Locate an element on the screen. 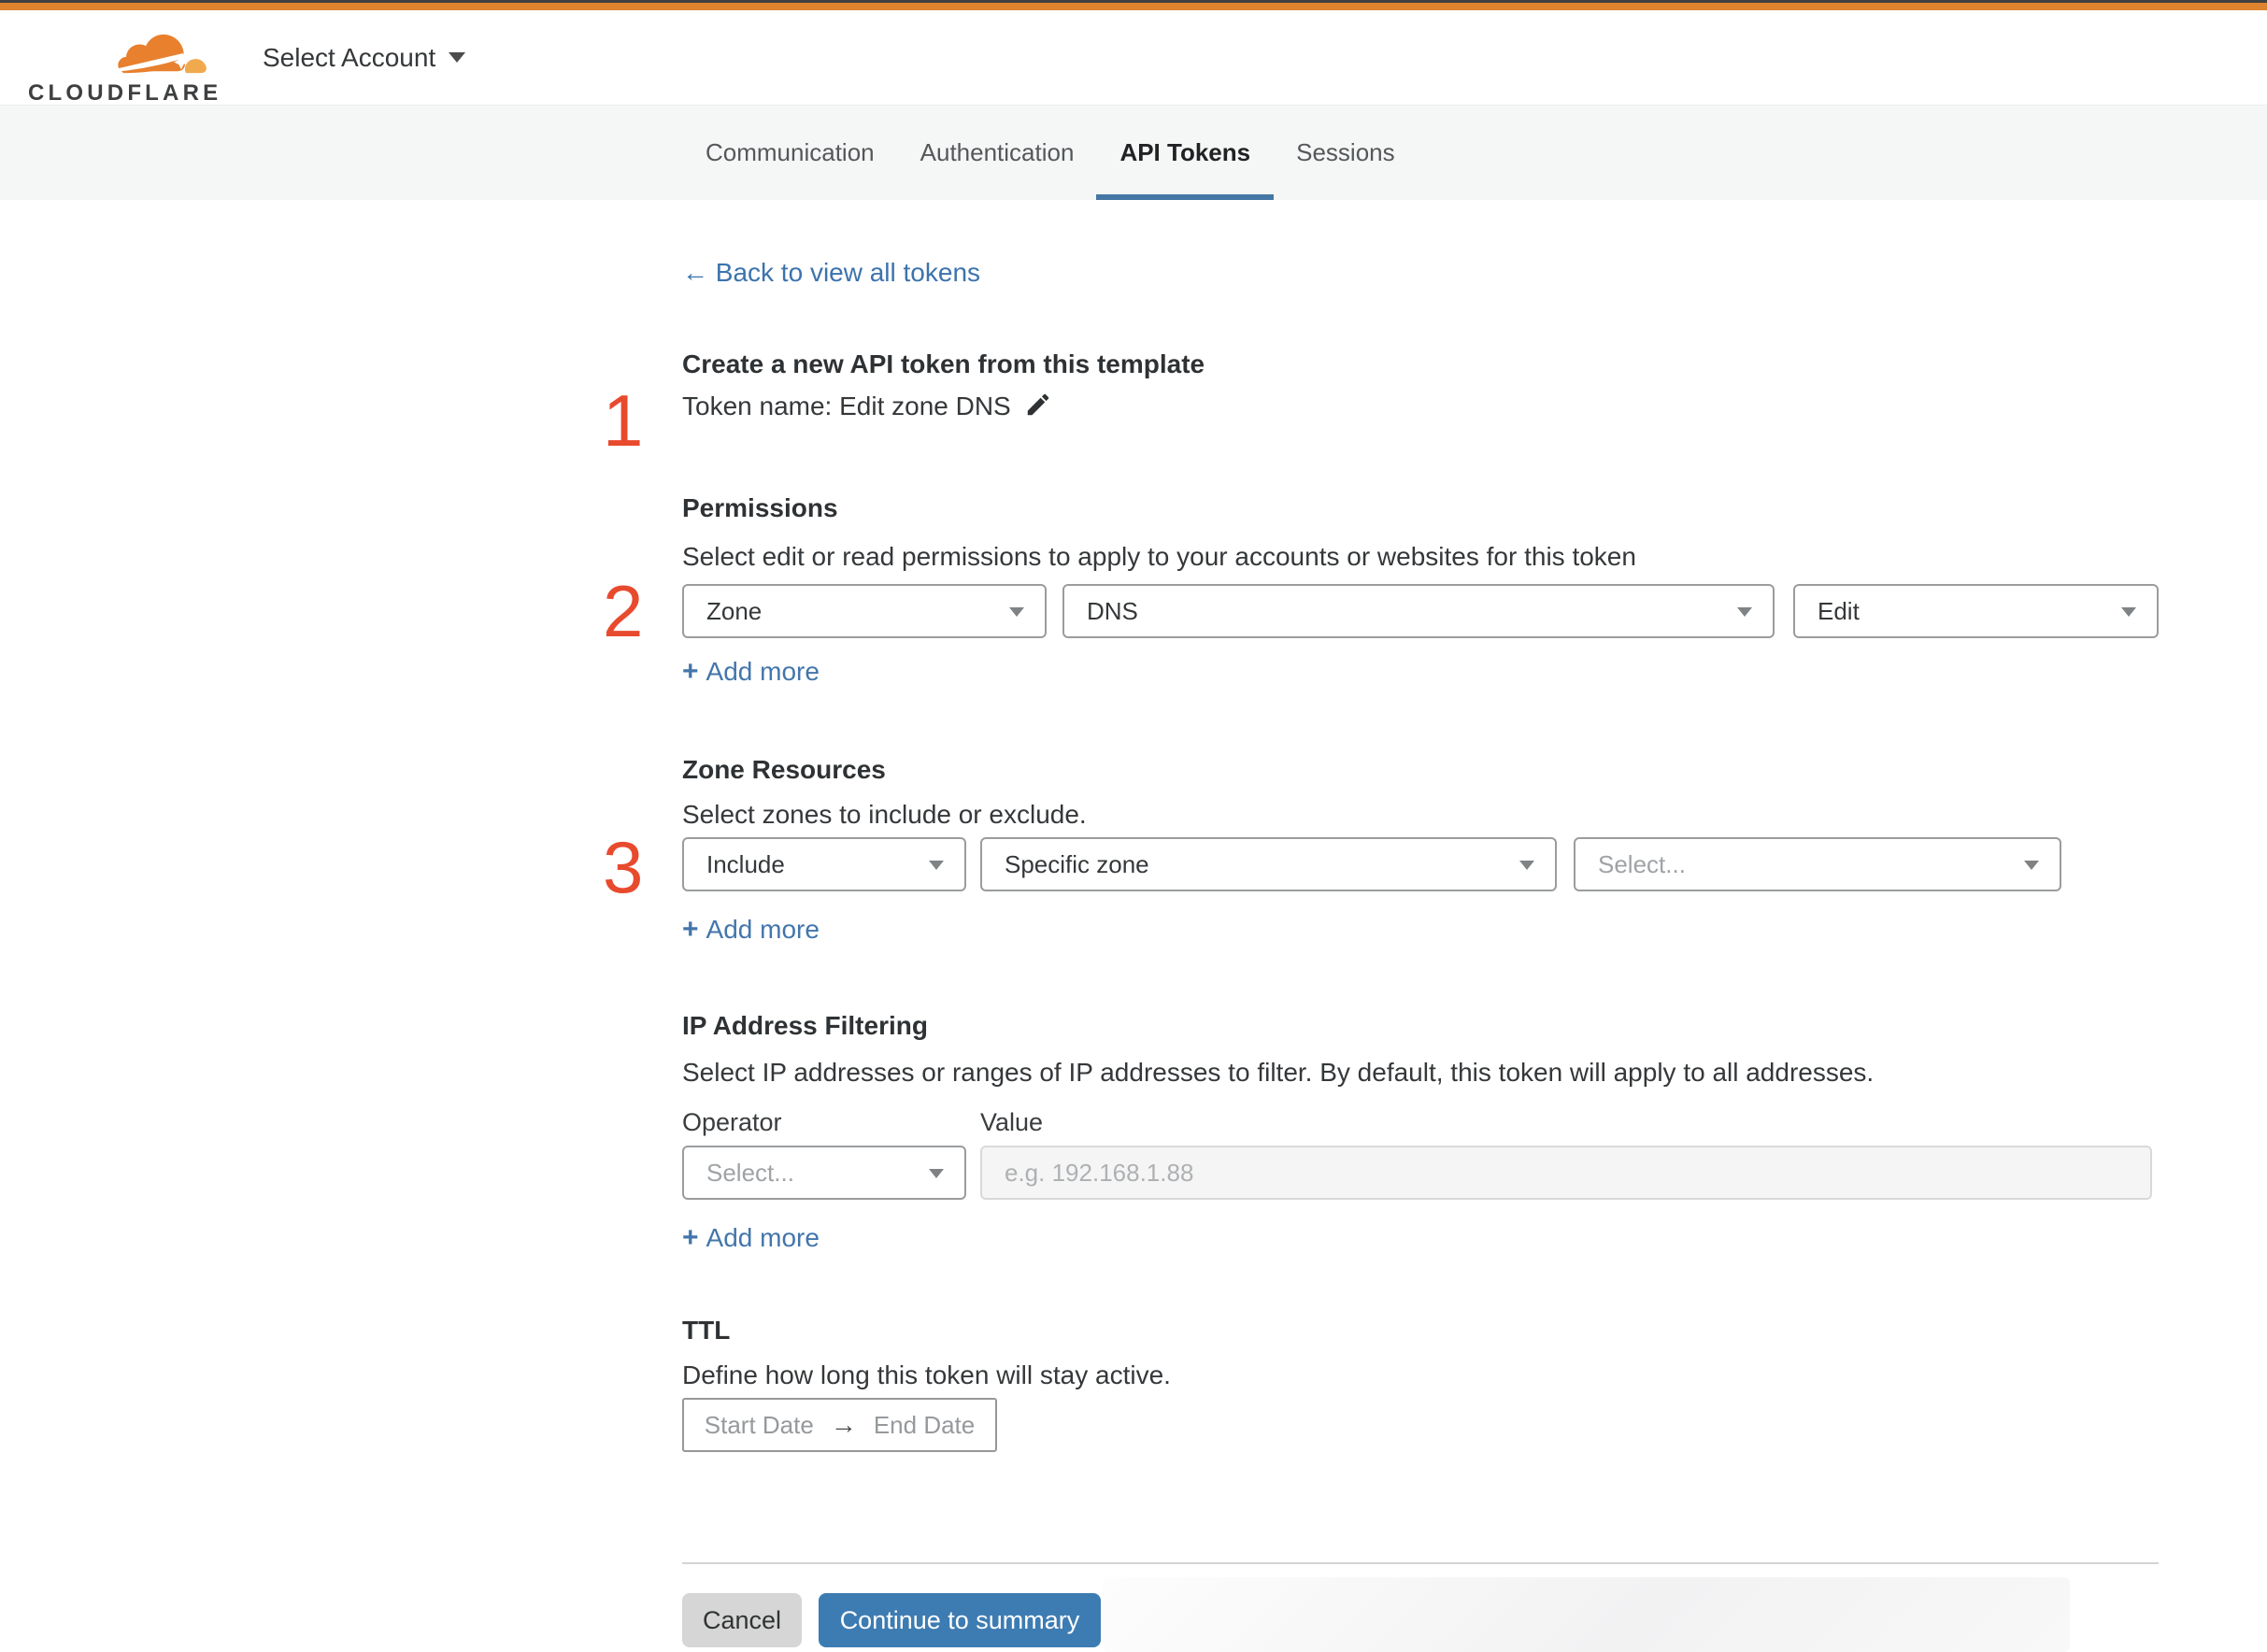 The image size is (2267, 1652). tab-sessions: Sessions is located at coordinates (1346, 153).